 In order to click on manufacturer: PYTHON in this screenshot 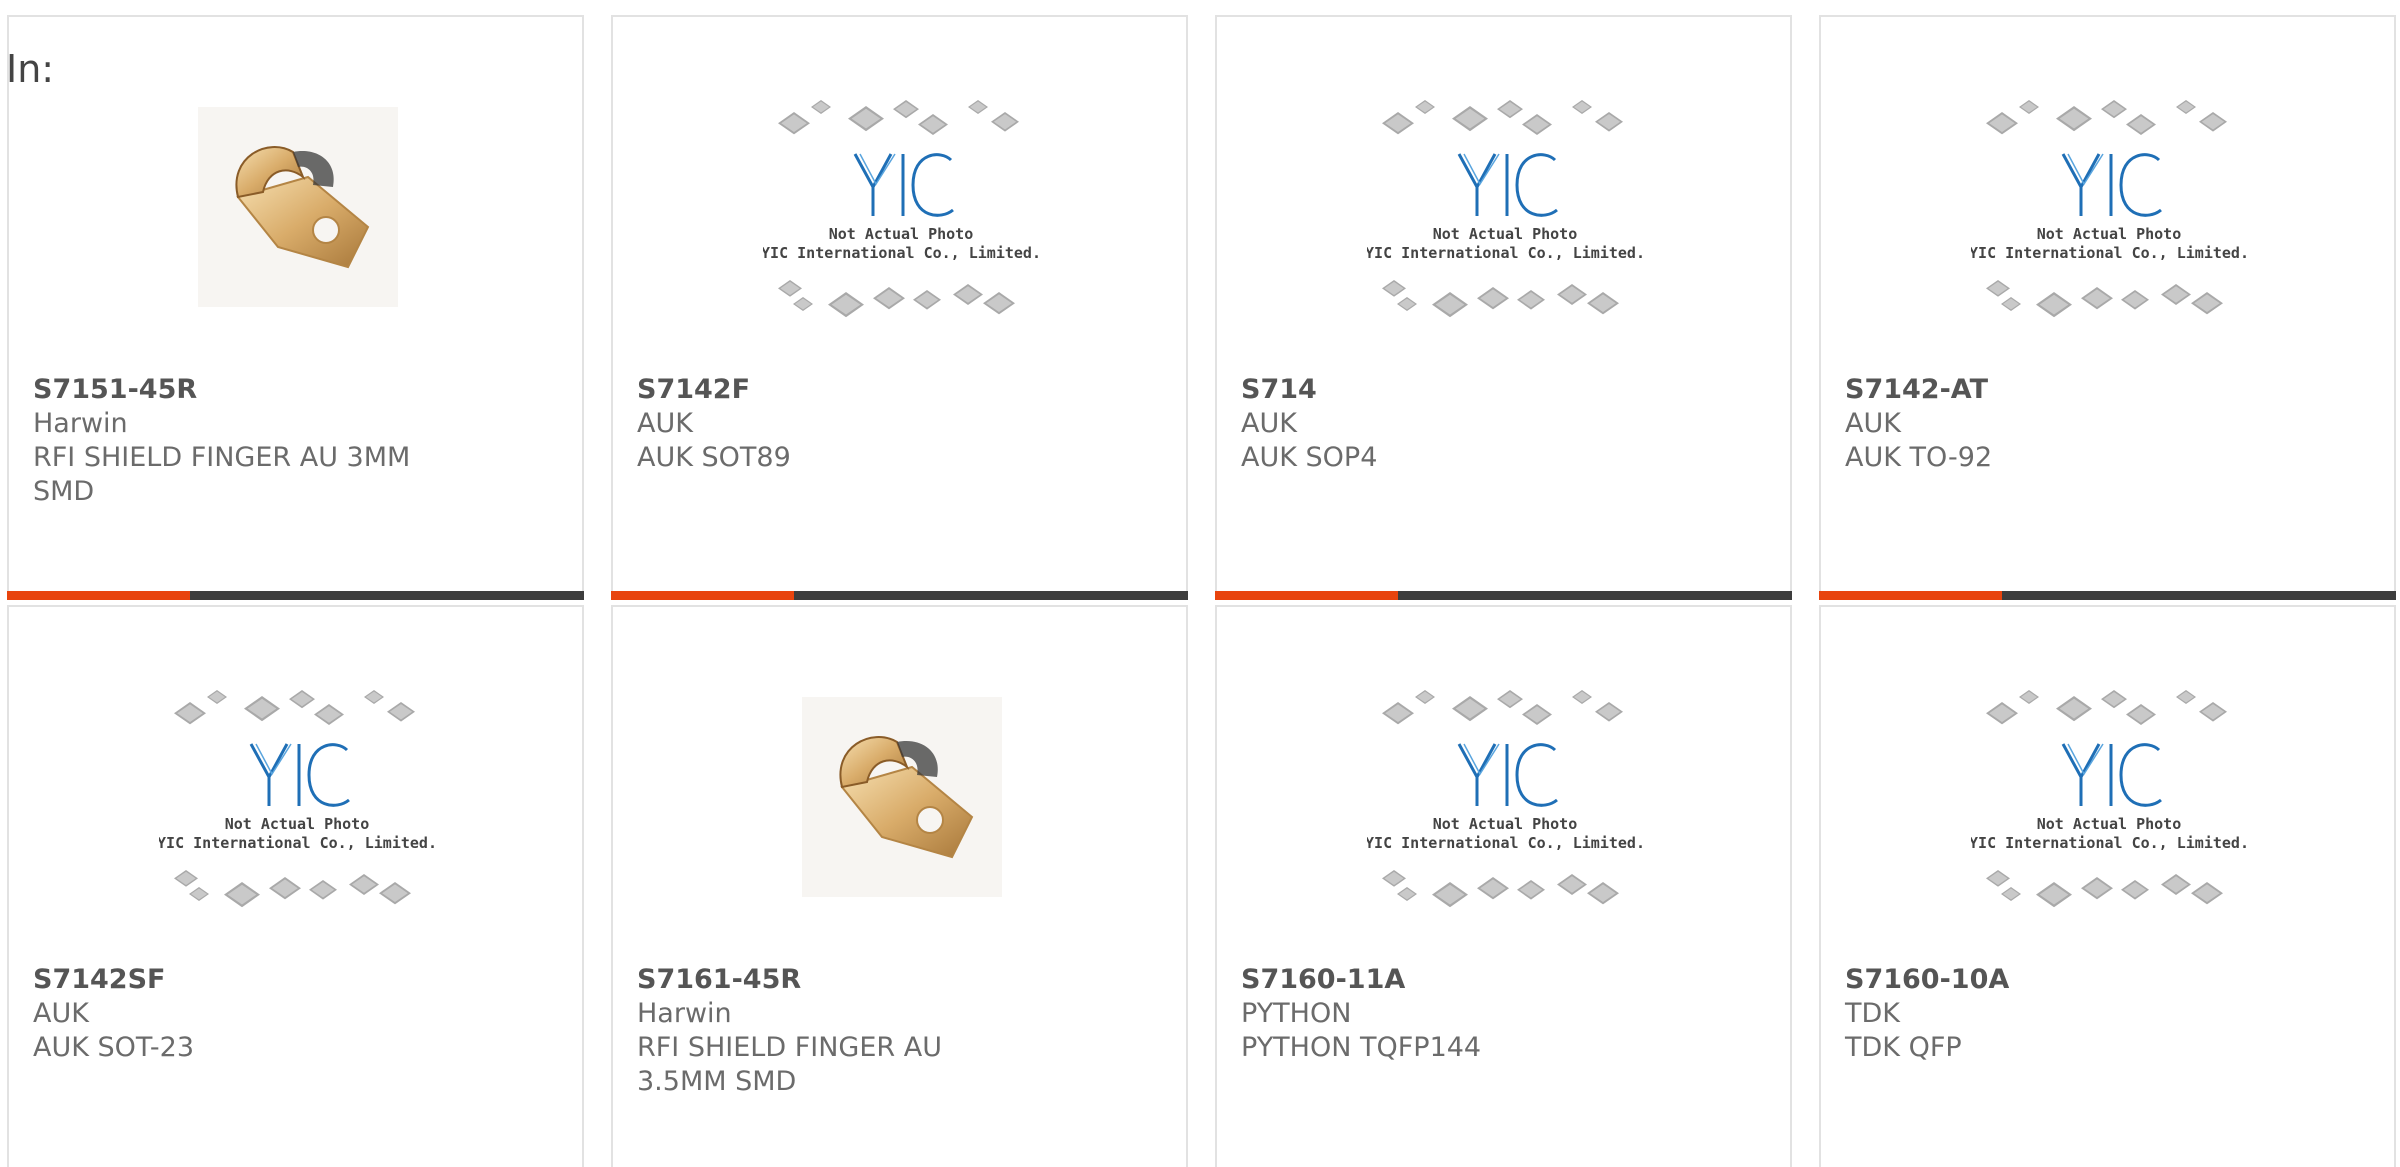, I will do `click(1296, 1013)`.